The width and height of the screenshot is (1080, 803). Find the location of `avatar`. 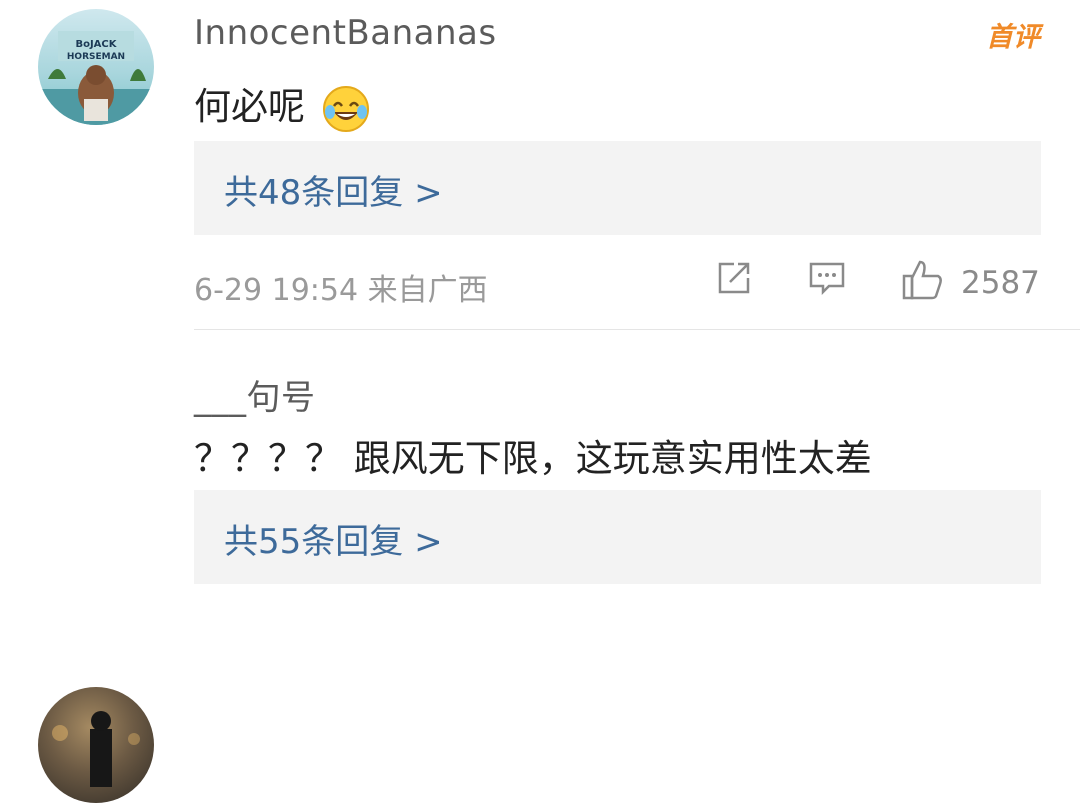

avatar is located at coordinates (96, 745).